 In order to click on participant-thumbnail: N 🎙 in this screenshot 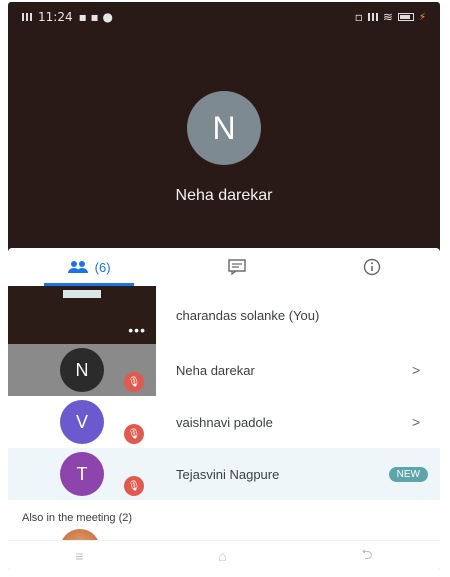, I will do `click(82, 370)`.